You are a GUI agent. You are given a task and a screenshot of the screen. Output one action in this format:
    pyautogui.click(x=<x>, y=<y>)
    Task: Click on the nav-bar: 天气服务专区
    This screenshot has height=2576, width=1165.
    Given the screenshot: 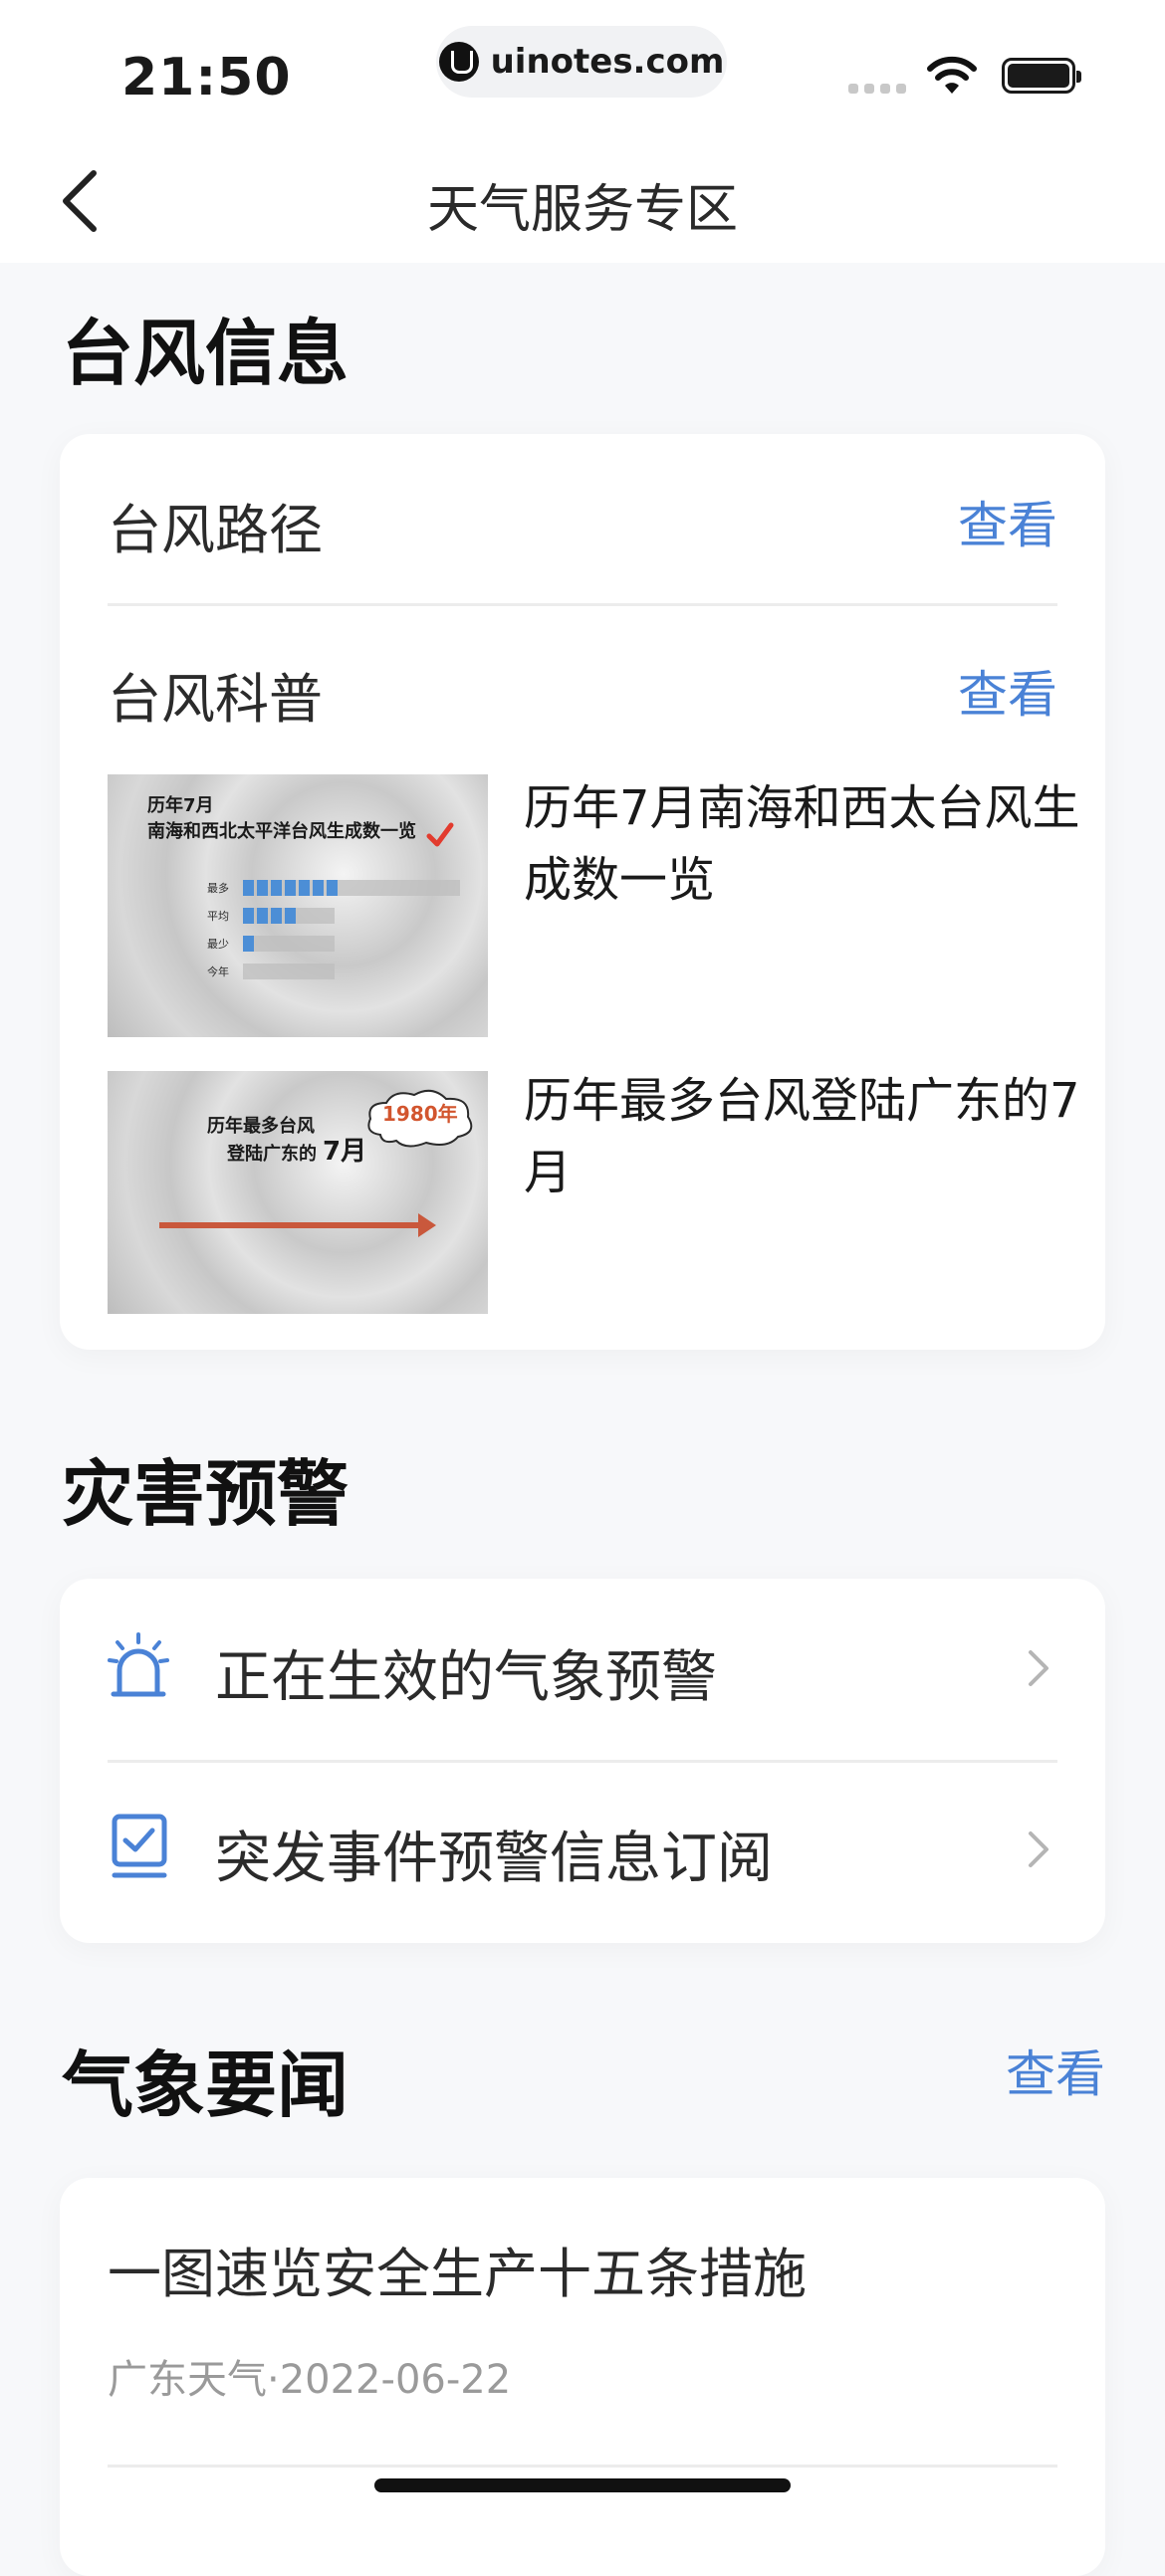 What is the action you would take?
    pyautogui.click(x=582, y=201)
    